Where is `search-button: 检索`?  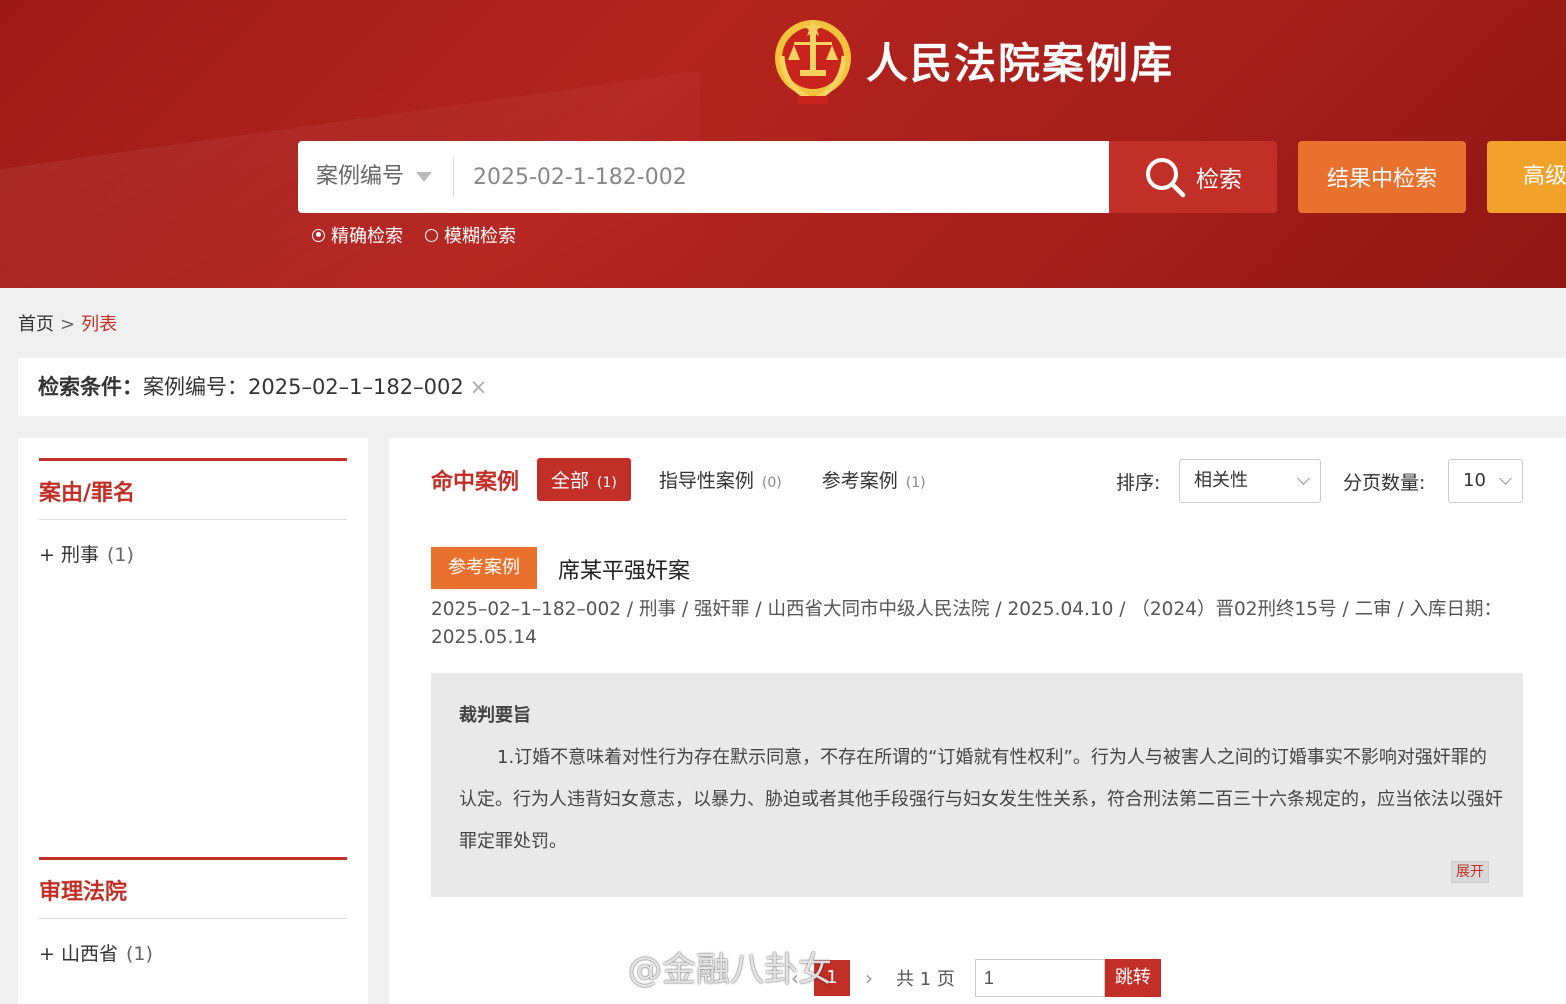
search-button: 检索 is located at coordinates (1193, 177).